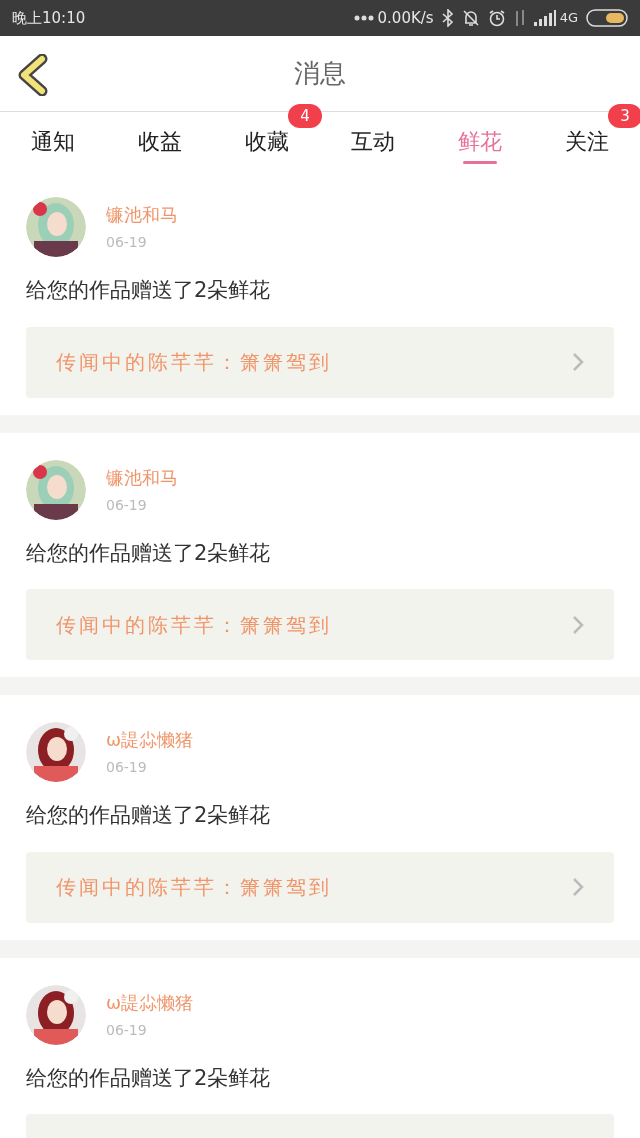 Image resolution: width=640 pixels, height=1138 pixels. I want to click on network-speed: 0.00K/s, so click(405, 18).